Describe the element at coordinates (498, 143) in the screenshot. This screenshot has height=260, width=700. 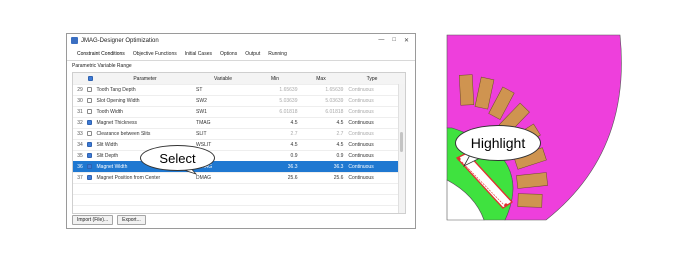
I see `highlight-callout: Highlight` at that location.